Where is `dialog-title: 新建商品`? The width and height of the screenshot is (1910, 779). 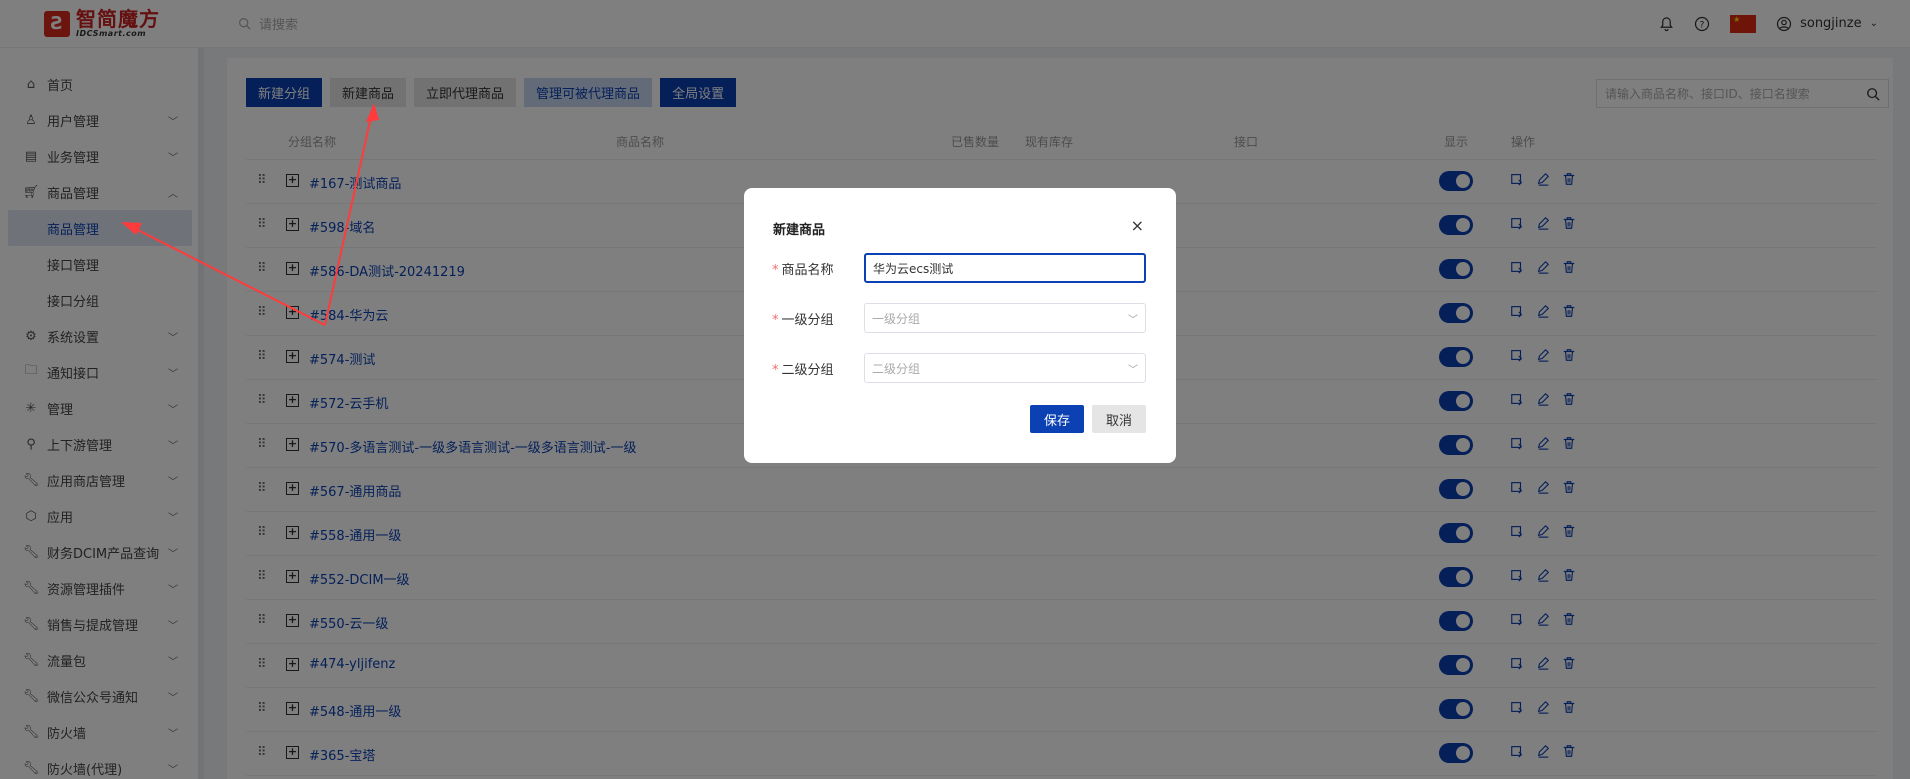 dialog-title: 新建商品 is located at coordinates (799, 230).